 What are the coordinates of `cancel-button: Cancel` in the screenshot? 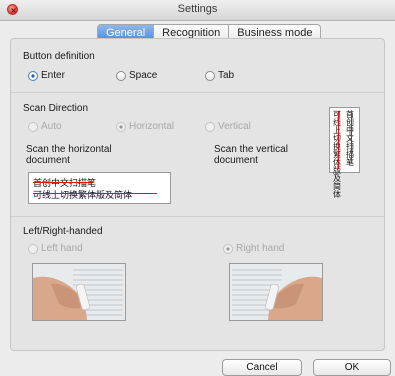 It's located at (262, 367).